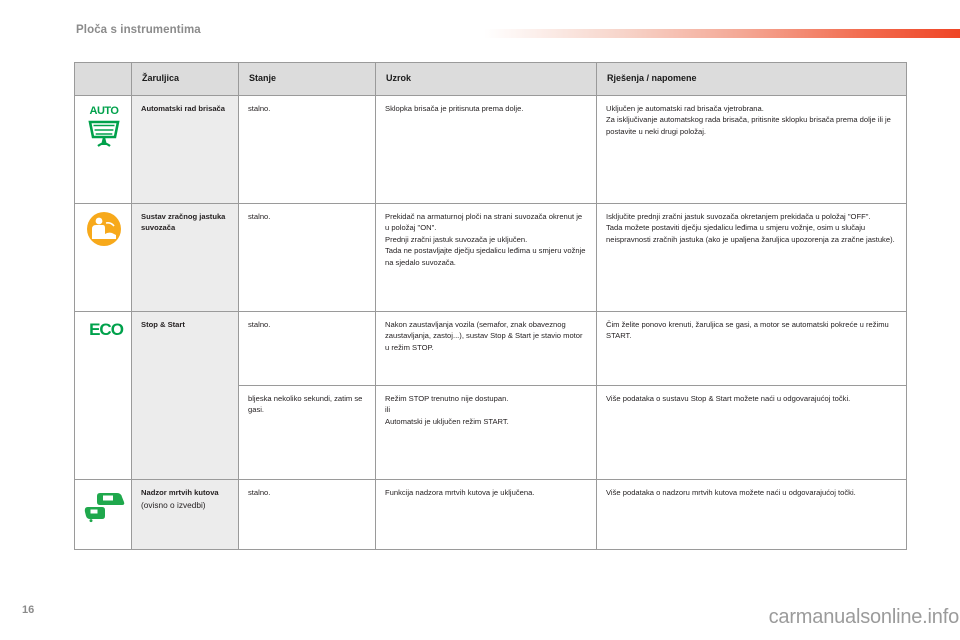  I want to click on blind-spot-monitor-icon, so click(106, 505).